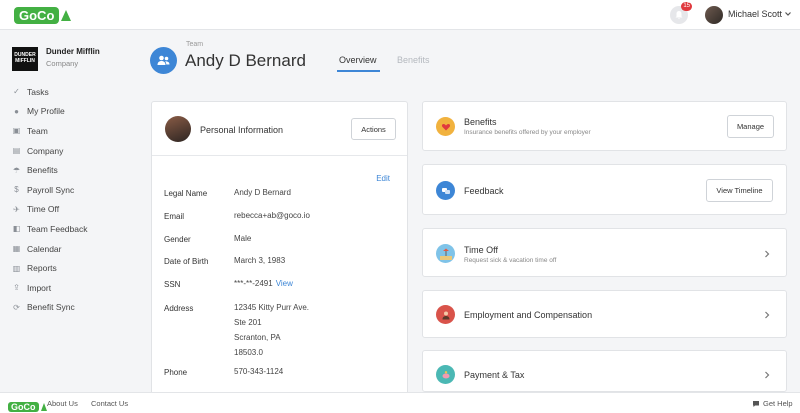 The width and height of the screenshot is (800, 413). I want to click on actions-button: Actions, so click(373, 129).